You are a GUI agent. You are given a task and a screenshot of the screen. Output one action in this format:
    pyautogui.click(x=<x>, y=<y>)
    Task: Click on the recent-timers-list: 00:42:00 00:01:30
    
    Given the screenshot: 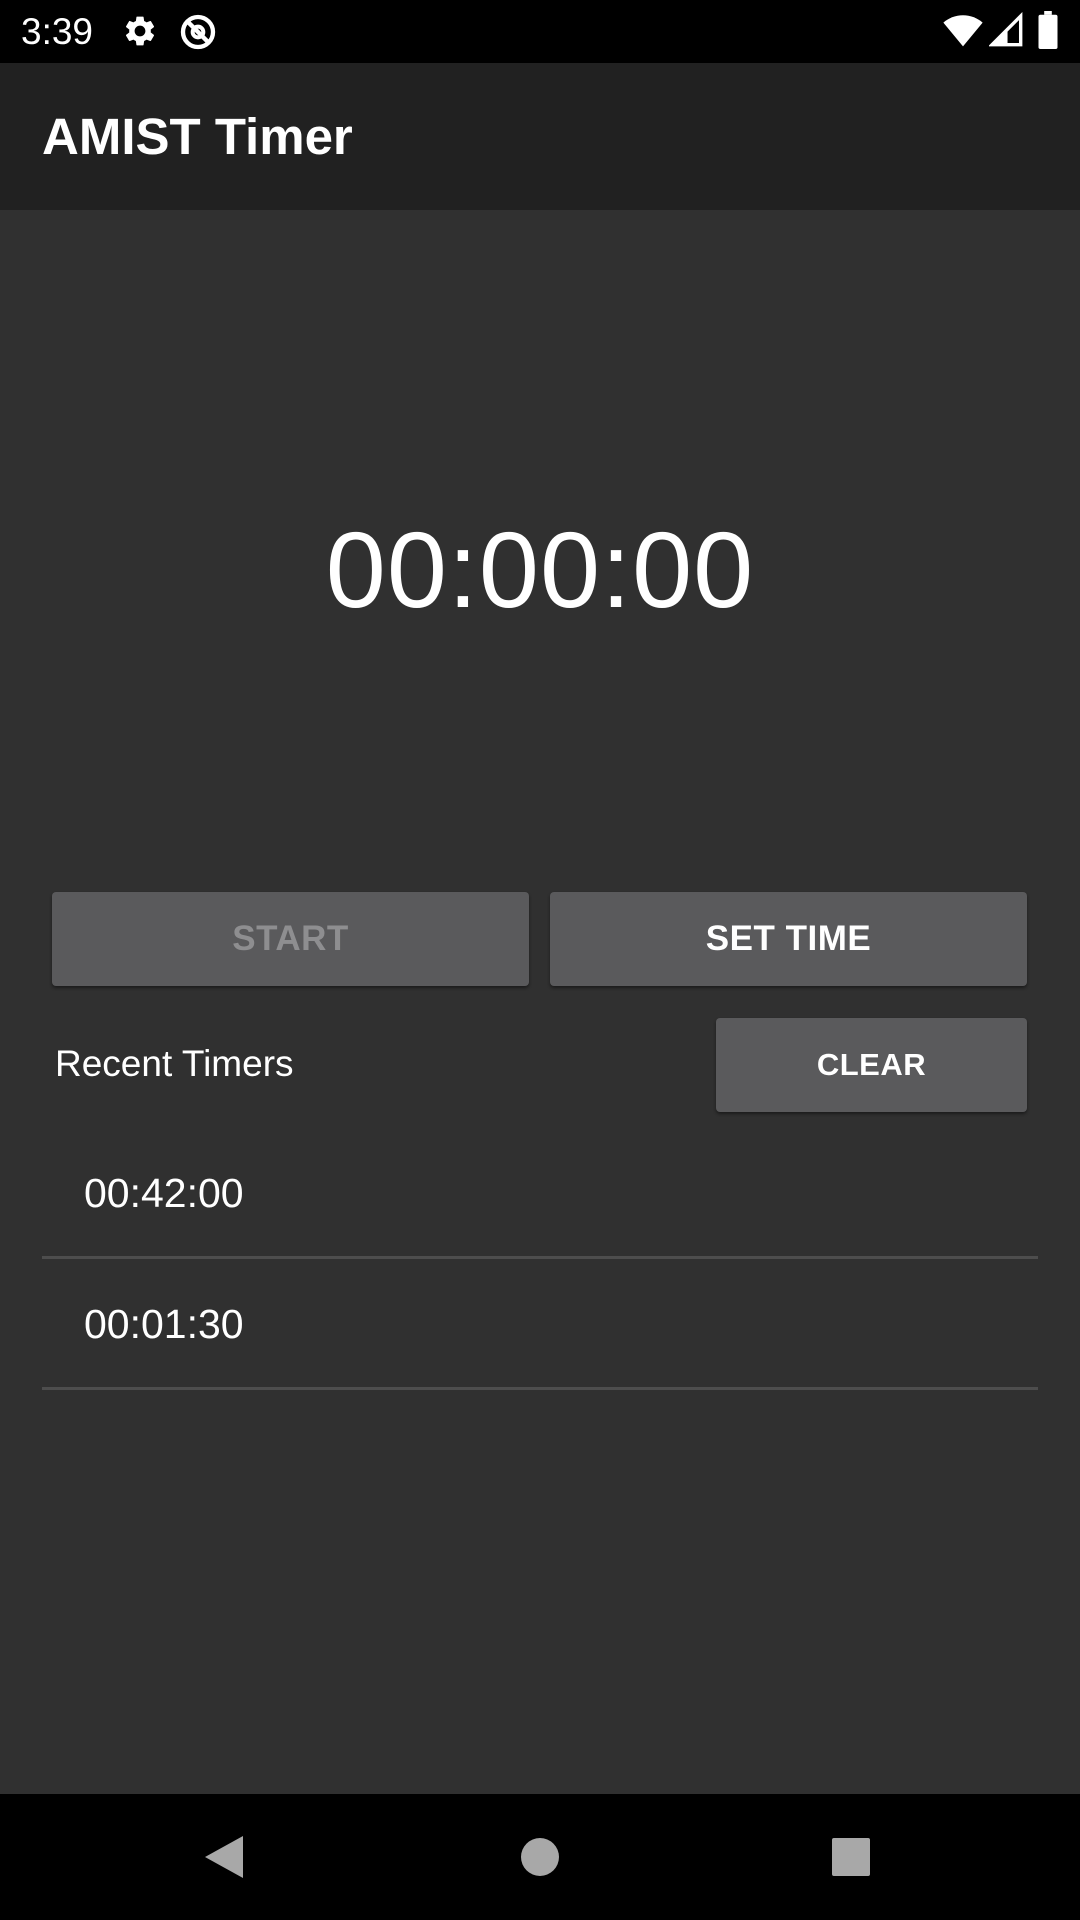 What is the action you would take?
    pyautogui.click(x=540, y=1259)
    